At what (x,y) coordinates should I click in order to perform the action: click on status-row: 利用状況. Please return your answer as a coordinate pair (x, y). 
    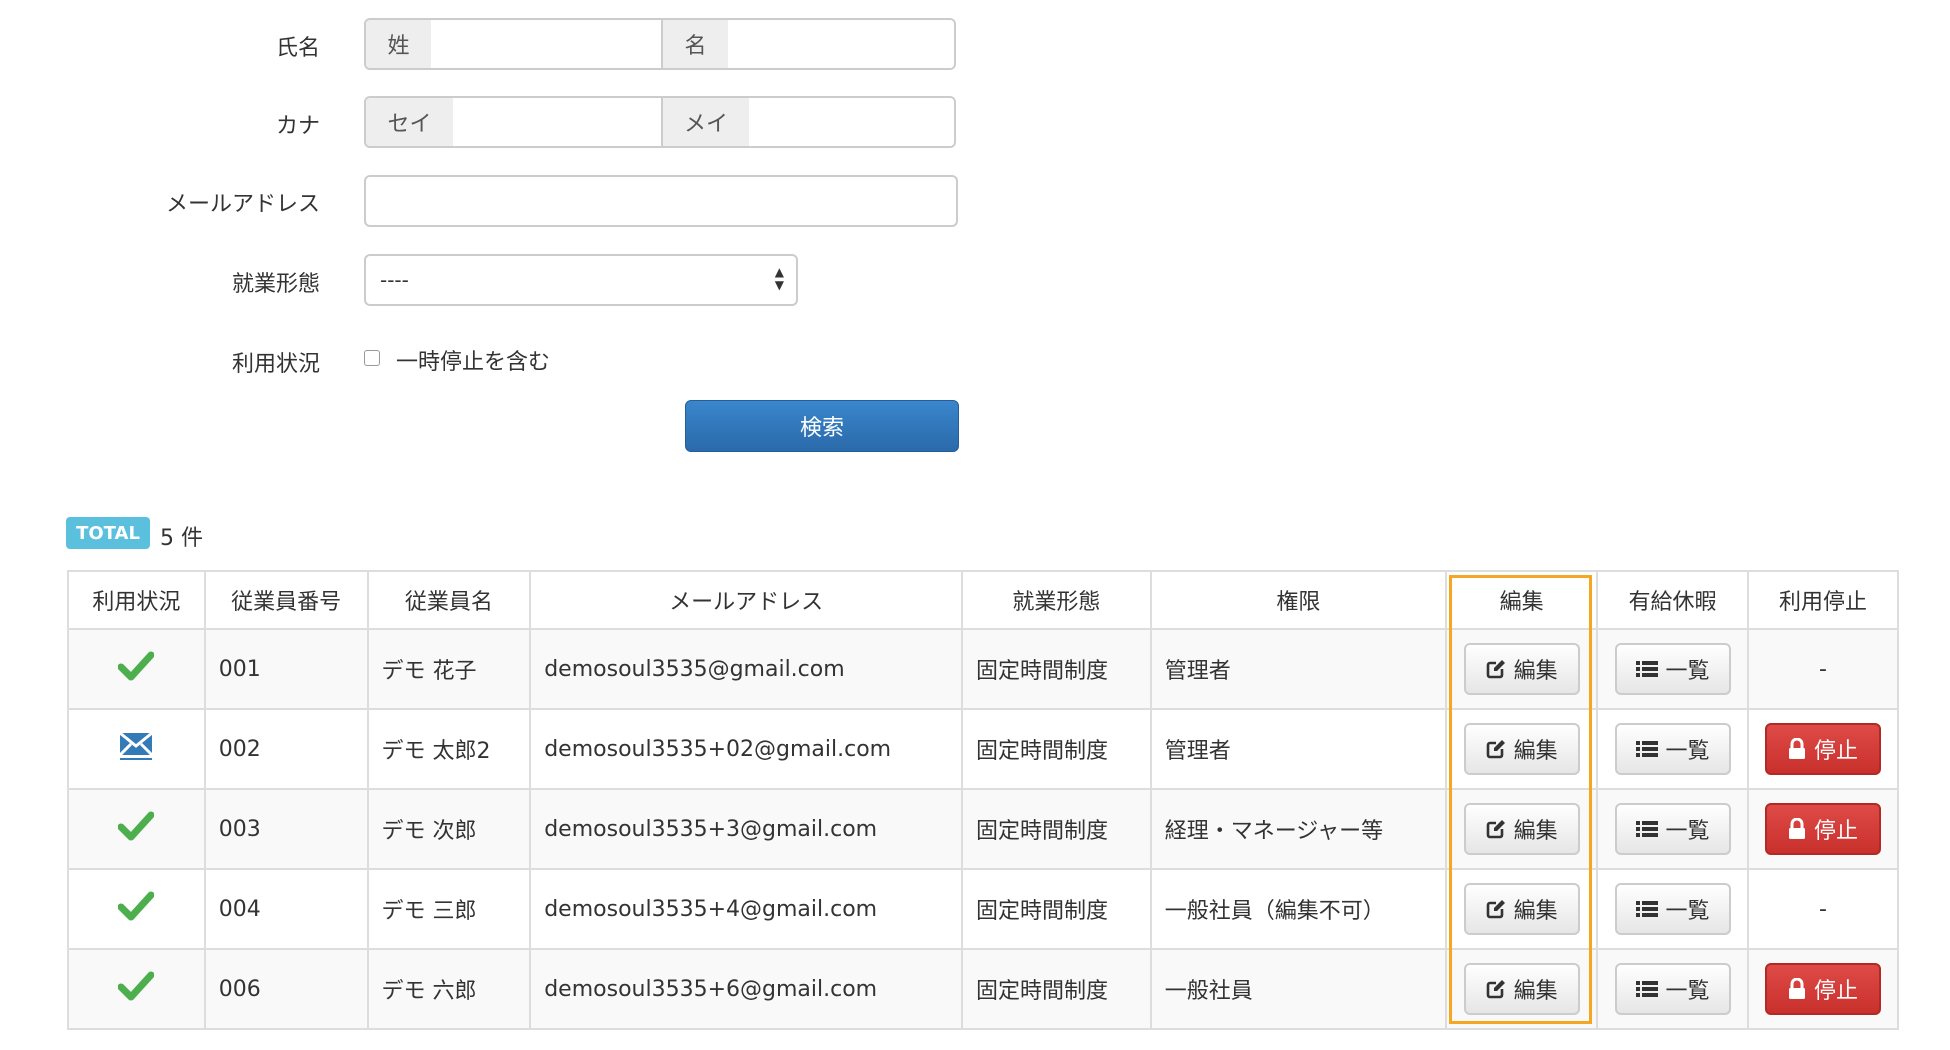
    Looking at the image, I should click on (160, 370).